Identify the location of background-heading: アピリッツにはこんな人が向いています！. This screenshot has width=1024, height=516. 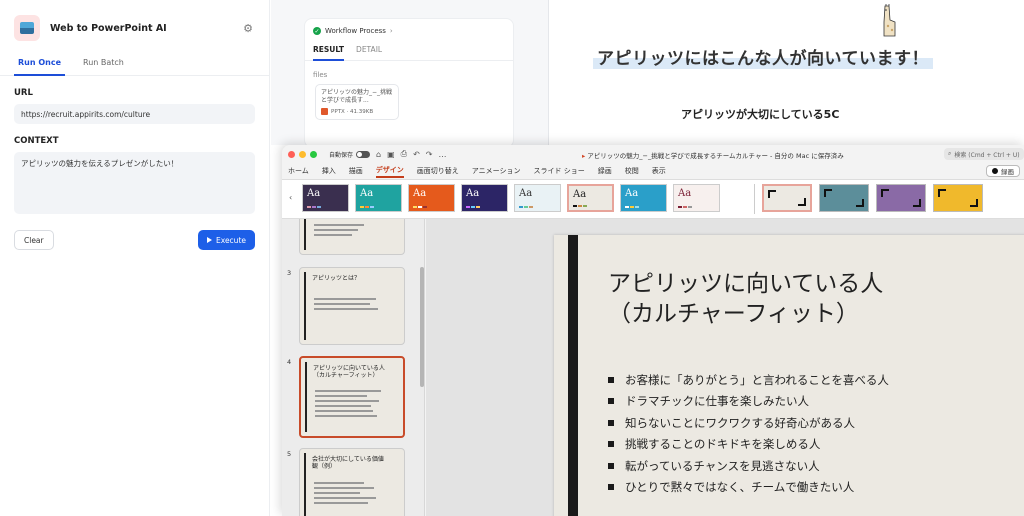
(763, 56).